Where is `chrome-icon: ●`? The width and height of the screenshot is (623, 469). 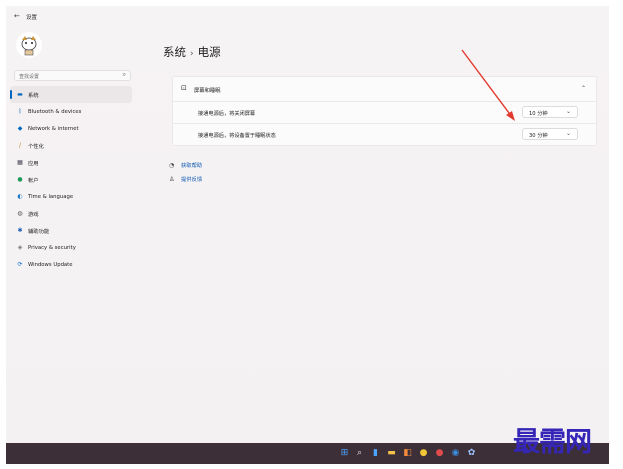
chrome-icon: ● is located at coordinates (423, 453).